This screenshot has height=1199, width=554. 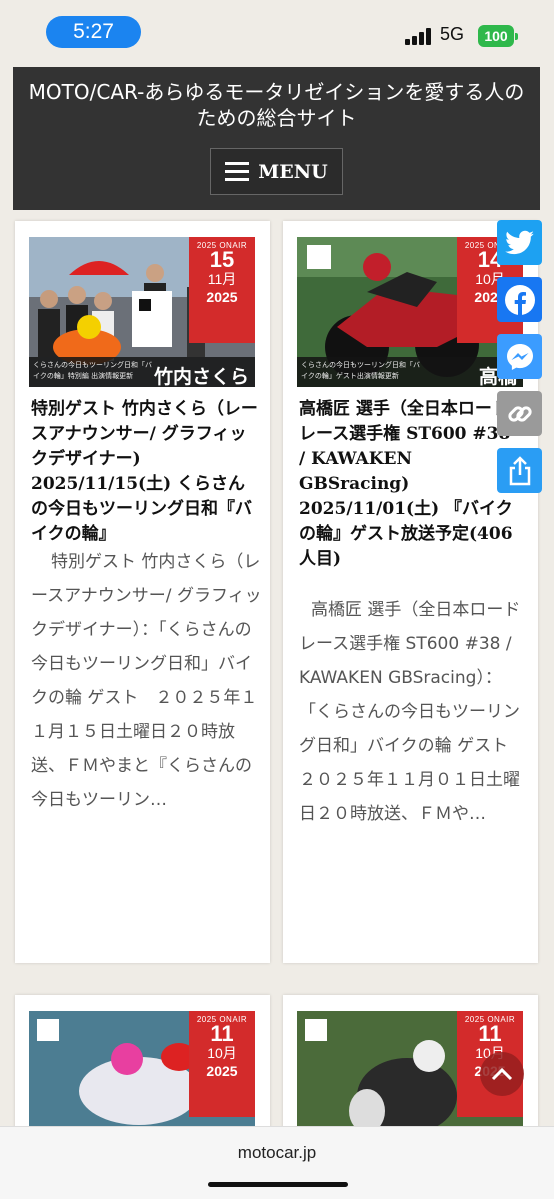 I want to click on scroll-top-button, so click(x=502, y=1074).